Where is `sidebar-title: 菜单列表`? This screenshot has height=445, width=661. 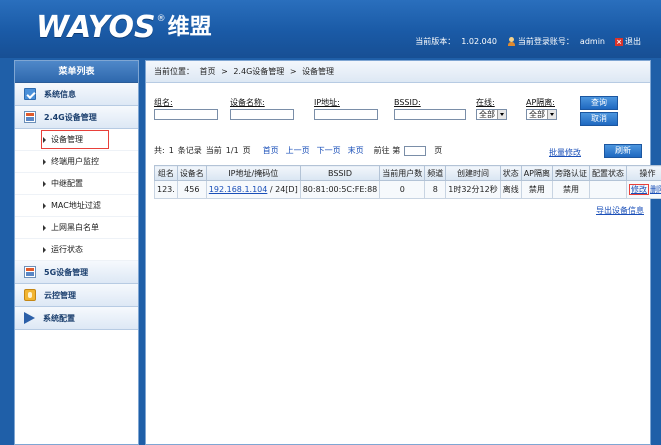 sidebar-title: 菜单列表 is located at coordinates (76, 72).